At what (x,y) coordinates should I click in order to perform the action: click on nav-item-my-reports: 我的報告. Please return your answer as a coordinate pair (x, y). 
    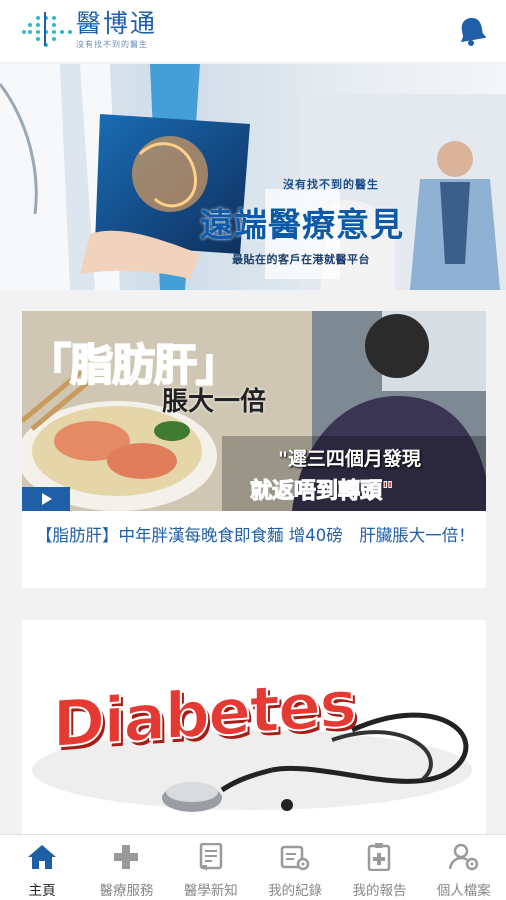
    Looking at the image, I should click on (379, 867).